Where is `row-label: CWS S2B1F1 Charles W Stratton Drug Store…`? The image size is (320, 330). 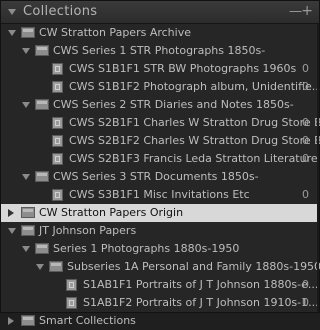 row-label: CWS S2B1F1 Charles W Stratton Drug Store… is located at coordinates (194, 122).